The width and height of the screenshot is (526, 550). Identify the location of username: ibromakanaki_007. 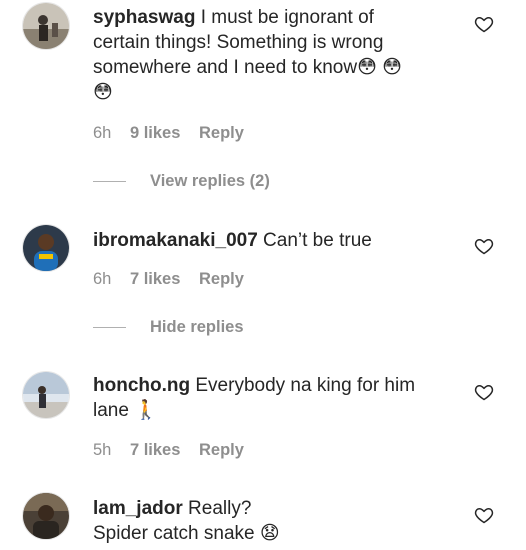
(175, 240).